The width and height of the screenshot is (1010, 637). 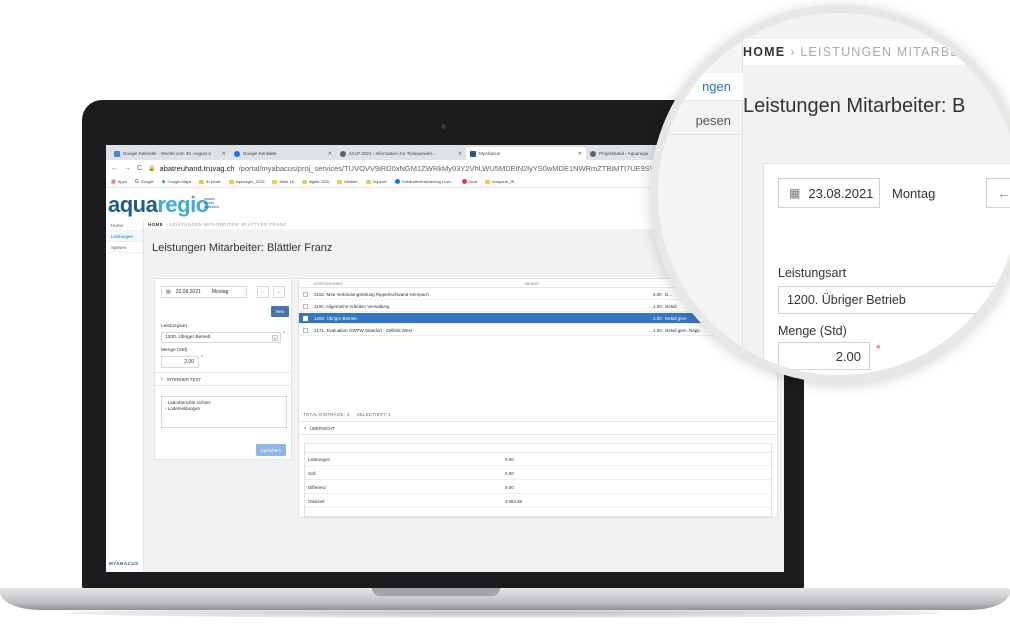 I want to click on overview-row: Leistungen 9.00, so click(x=538, y=459).